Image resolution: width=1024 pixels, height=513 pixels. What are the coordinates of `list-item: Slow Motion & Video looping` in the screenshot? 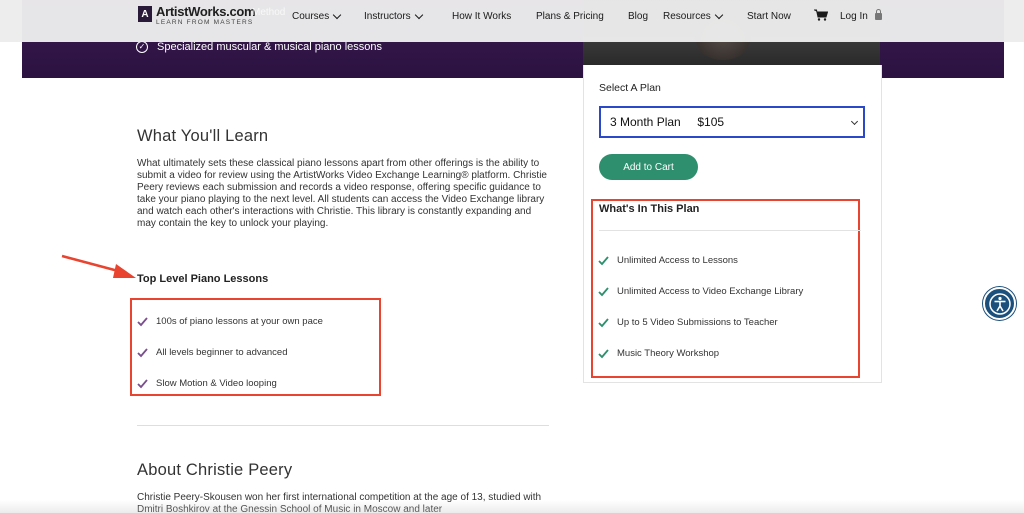 It's located at (230, 383).